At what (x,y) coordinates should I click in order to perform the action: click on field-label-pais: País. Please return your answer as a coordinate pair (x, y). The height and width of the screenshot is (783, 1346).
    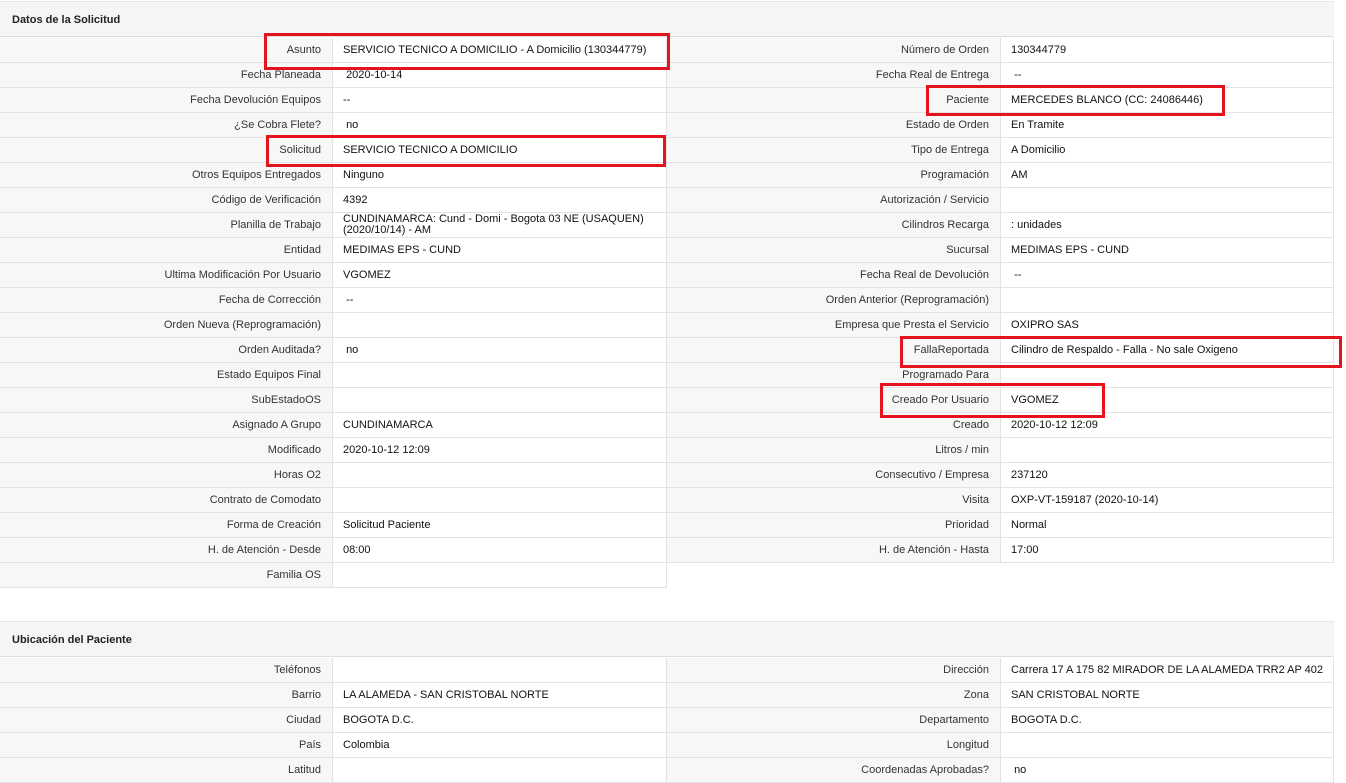
    Looking at the image, I should click on (166, 745).